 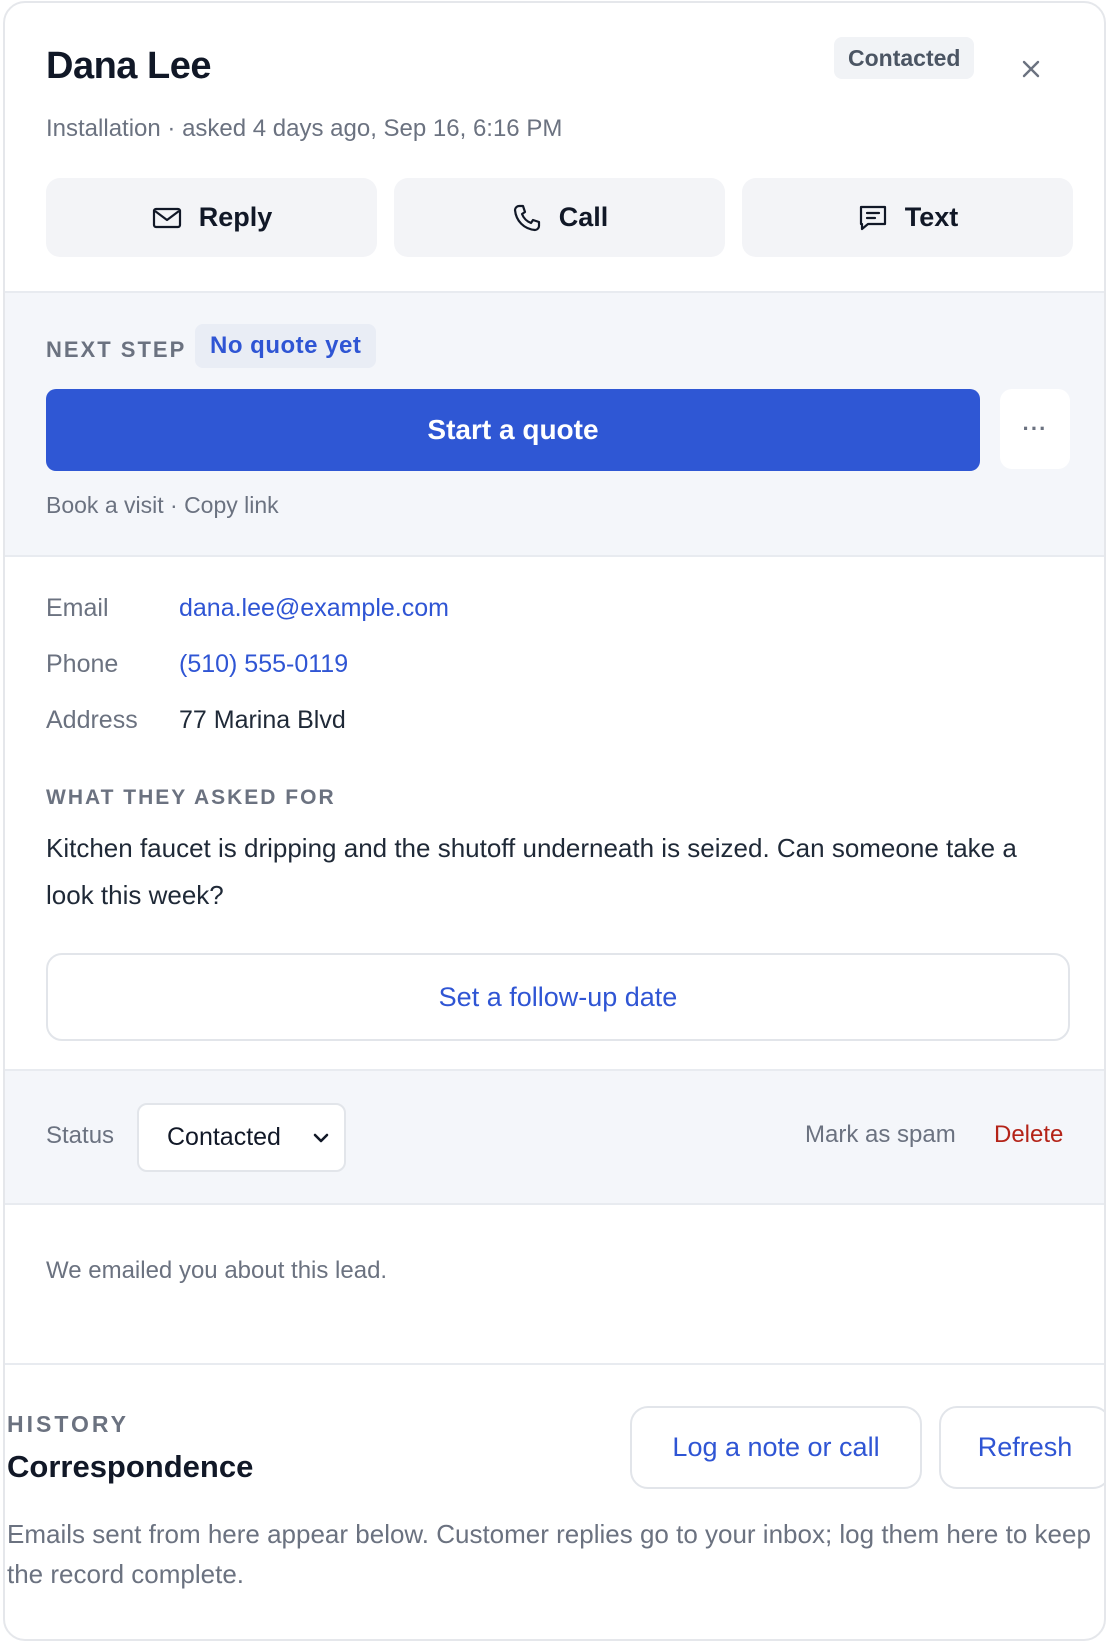 I want to click on start-quote-button: Start a quote, so click(x=513, y=430).